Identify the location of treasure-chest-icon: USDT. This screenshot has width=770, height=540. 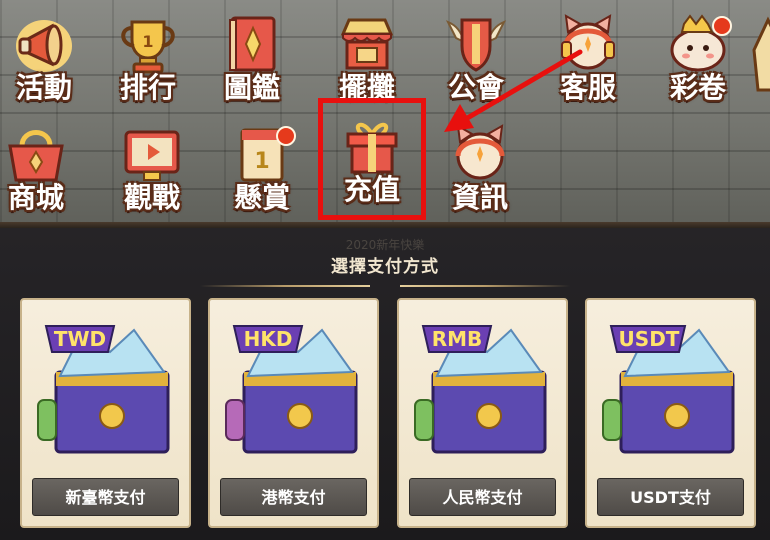
(668, 389).